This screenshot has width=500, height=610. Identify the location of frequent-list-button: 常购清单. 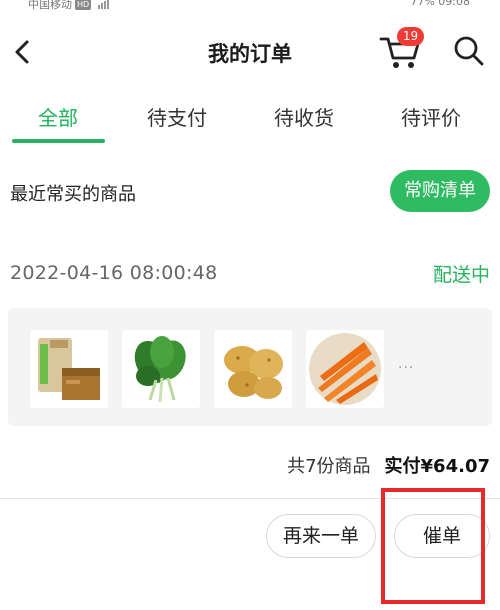
(440, 191).